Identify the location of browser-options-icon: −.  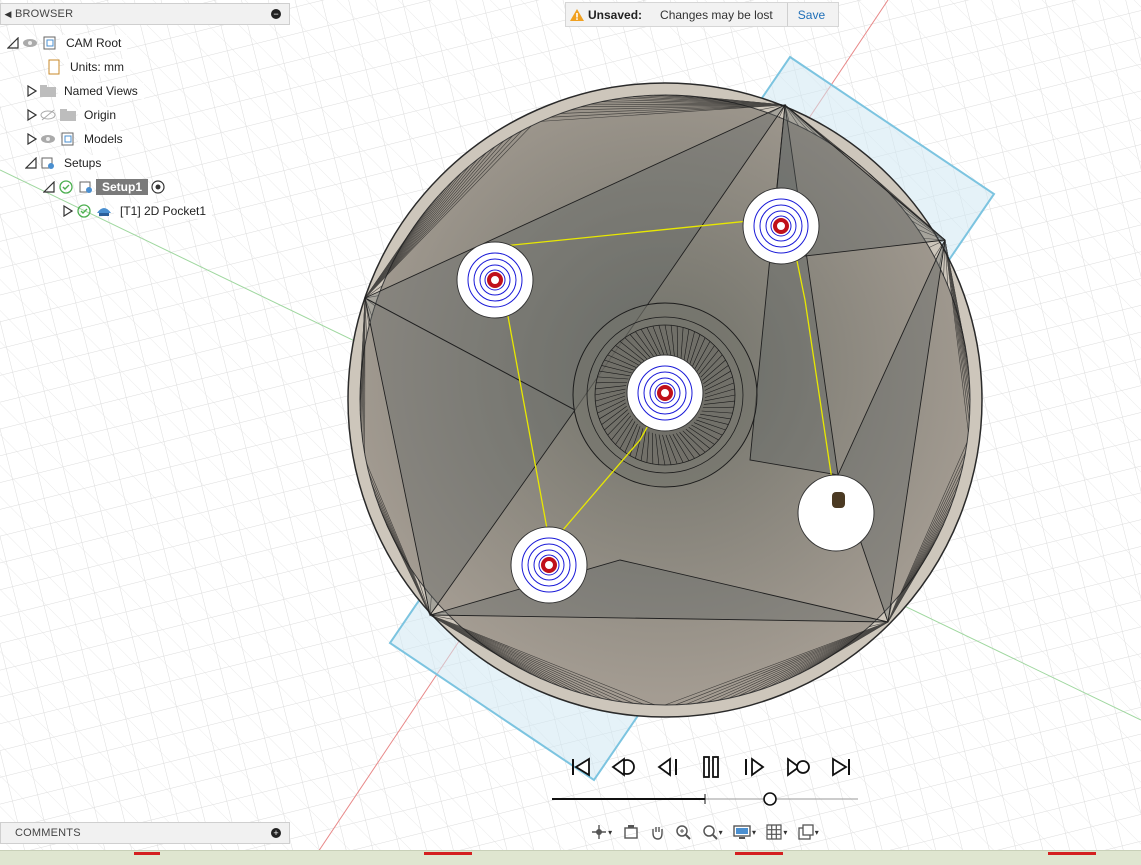
(276, 14).